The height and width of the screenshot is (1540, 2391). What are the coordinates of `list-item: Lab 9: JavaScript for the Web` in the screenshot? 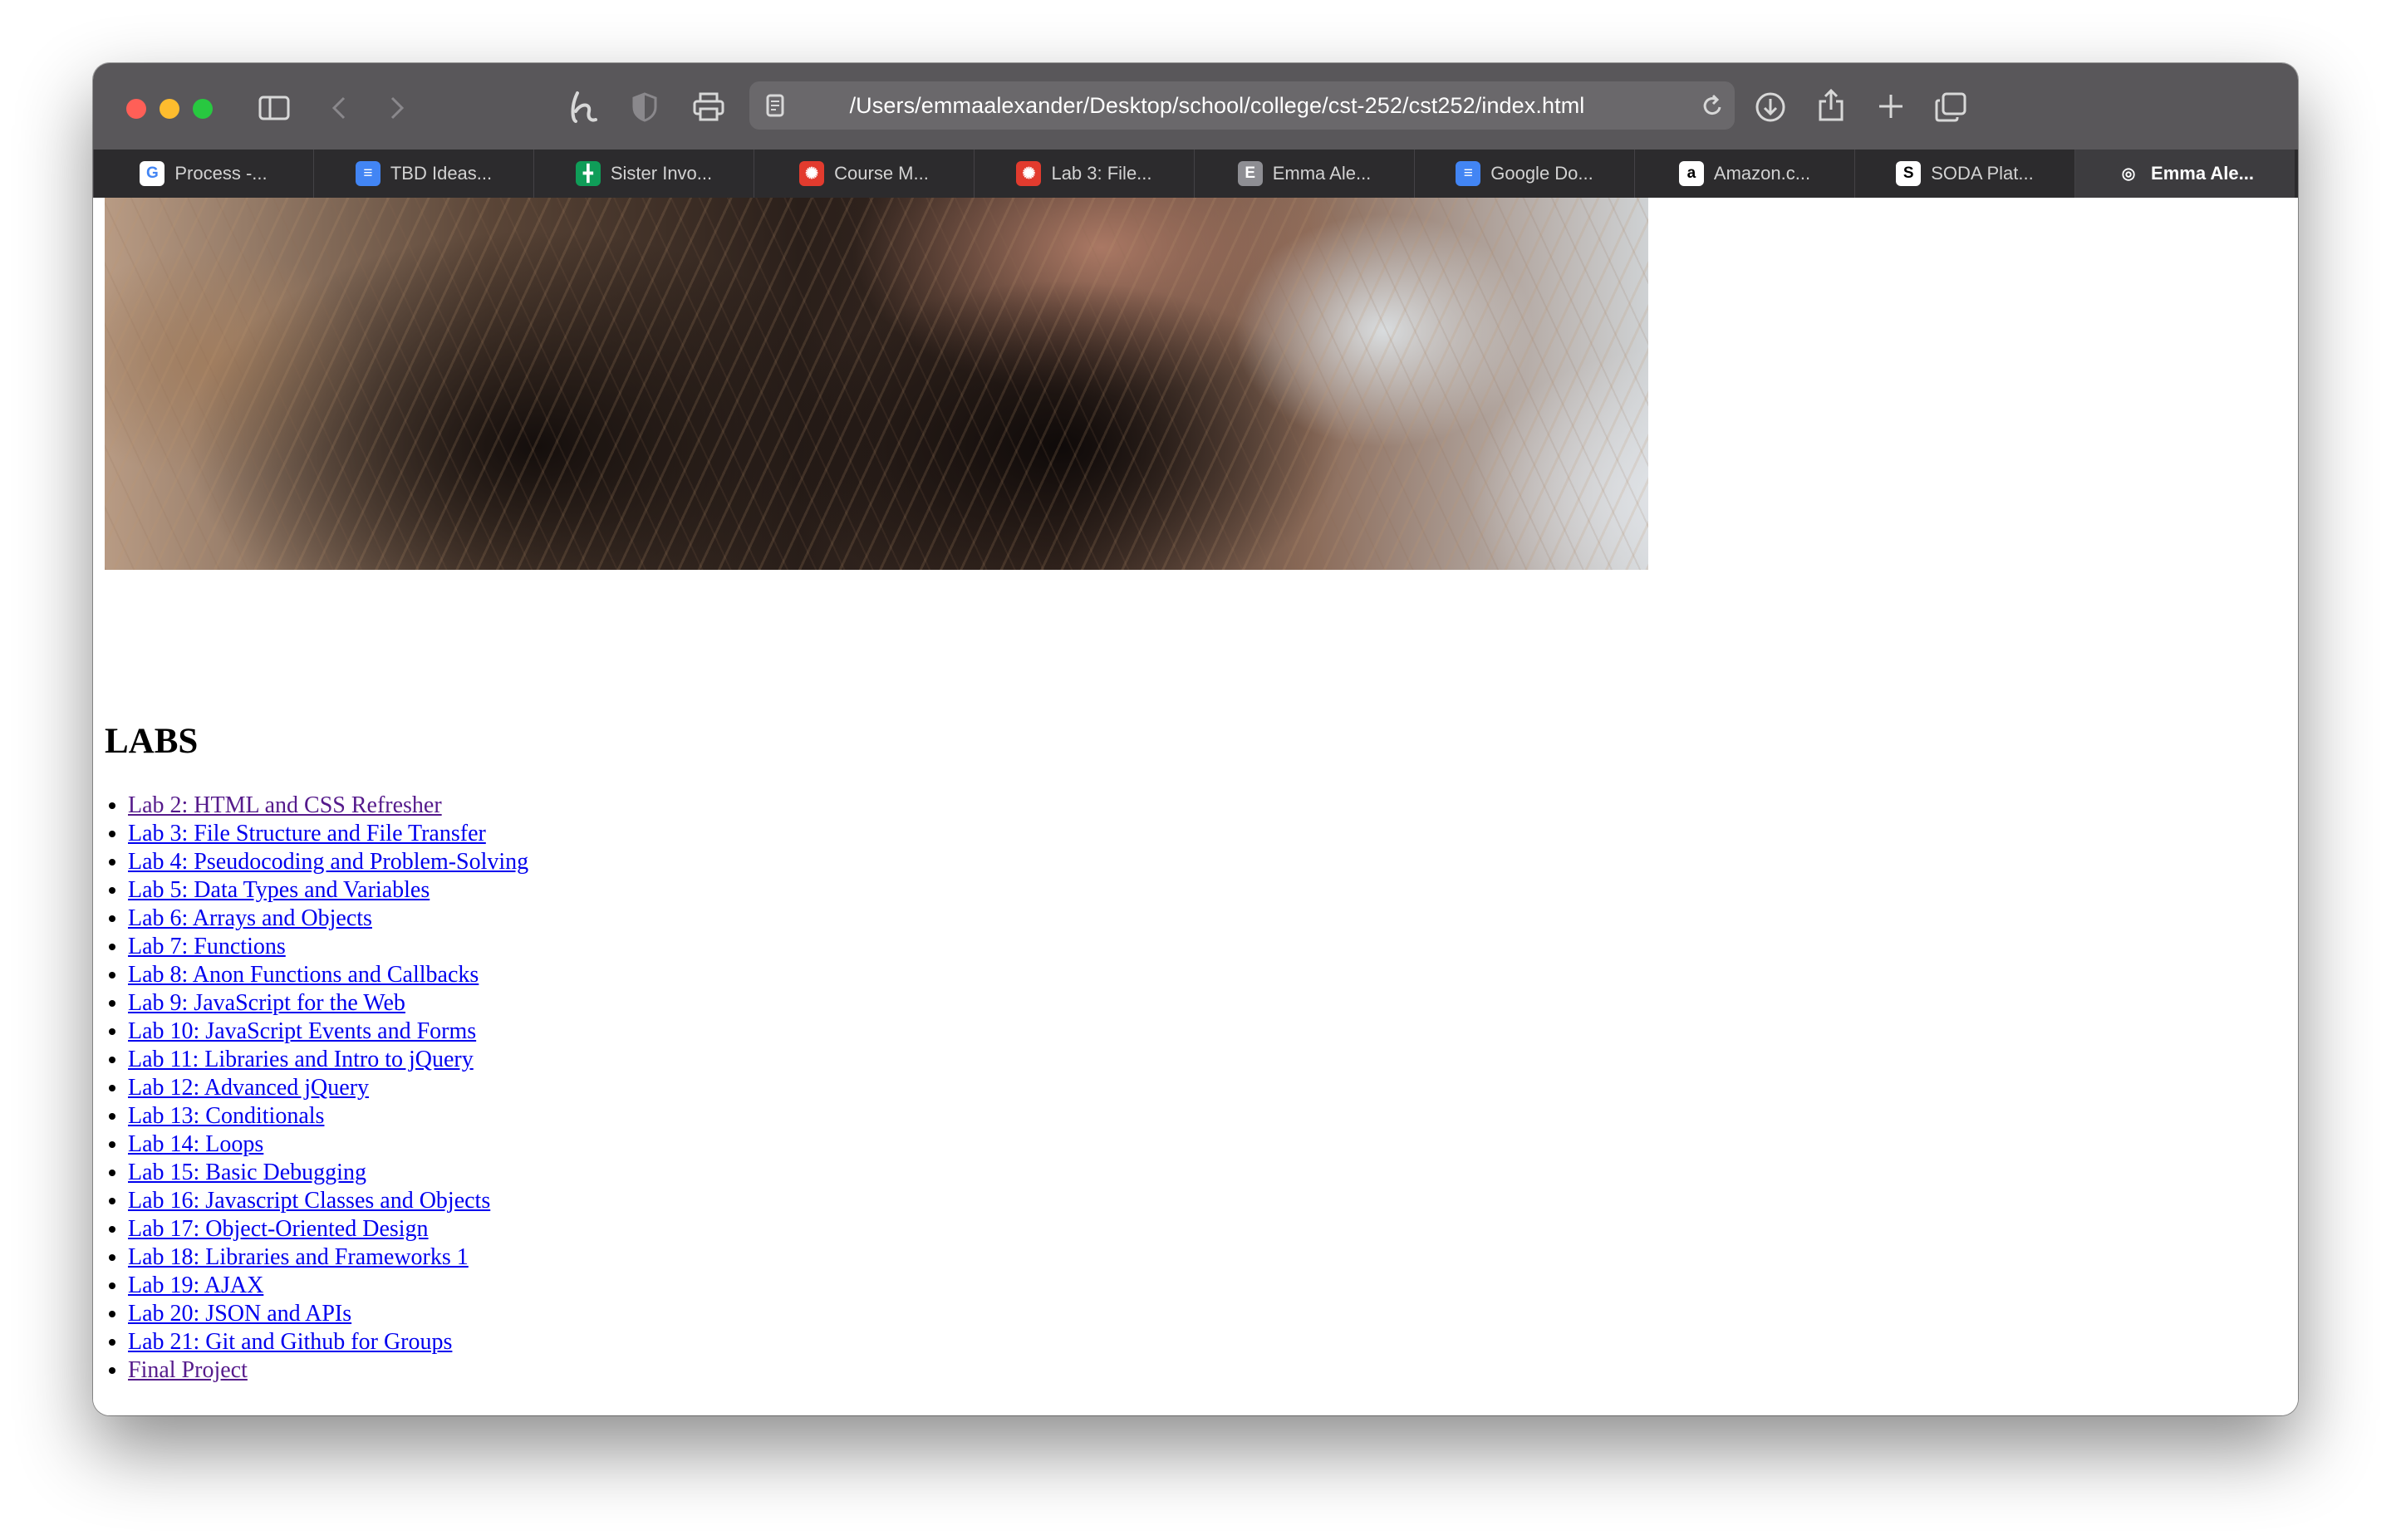 It's located at (328, 1003).